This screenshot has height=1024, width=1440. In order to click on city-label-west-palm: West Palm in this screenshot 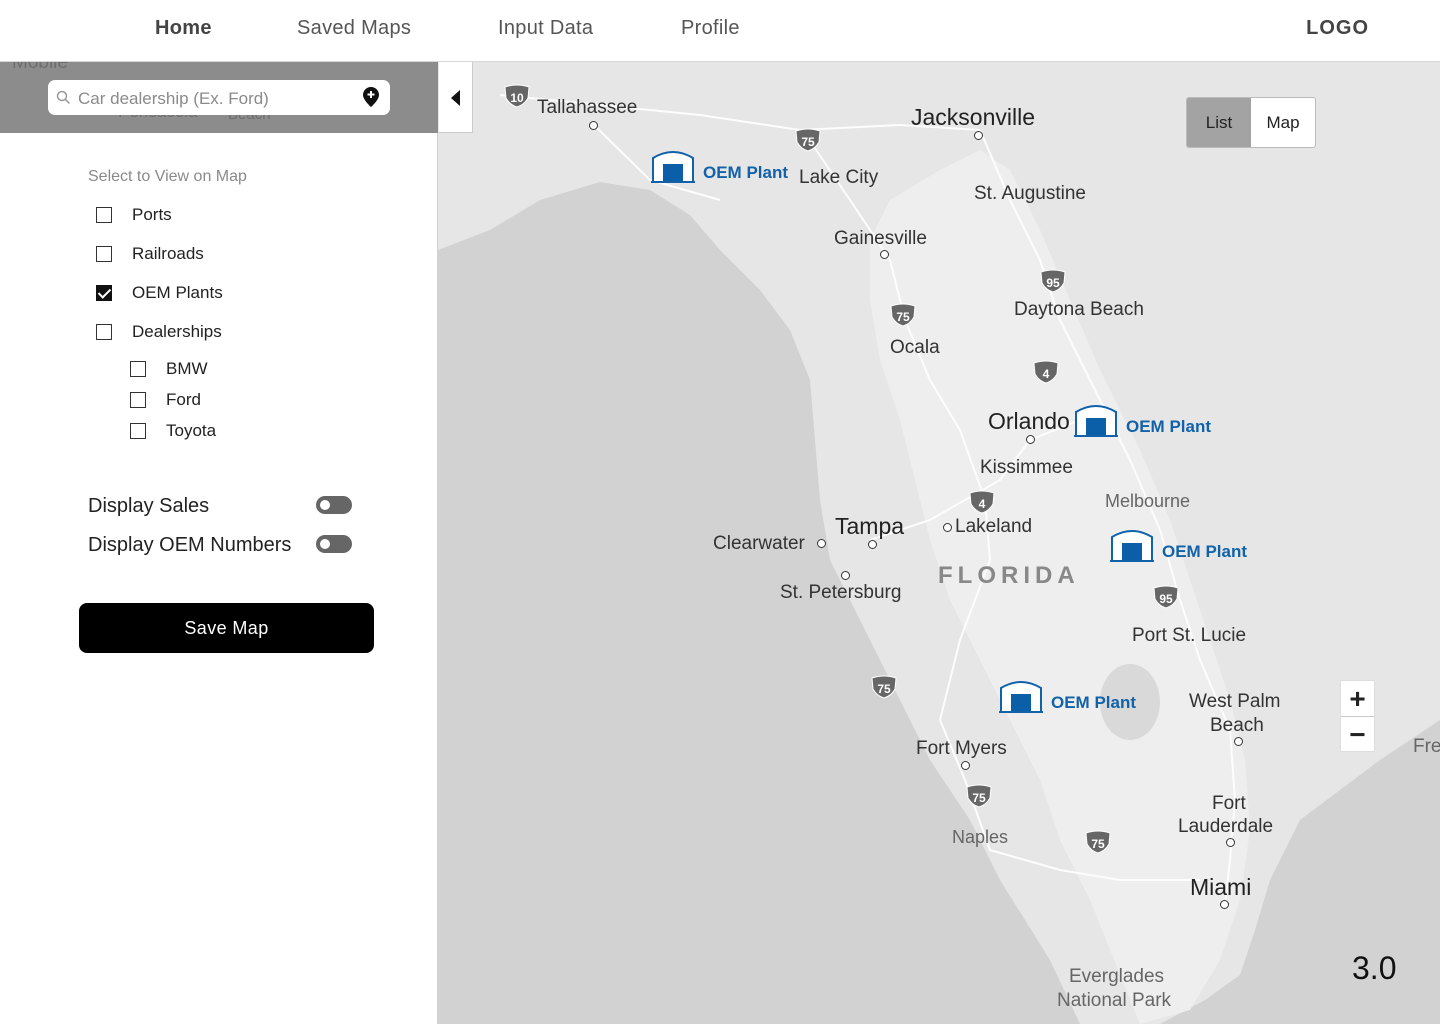, I will do `click(1235, 701)`.